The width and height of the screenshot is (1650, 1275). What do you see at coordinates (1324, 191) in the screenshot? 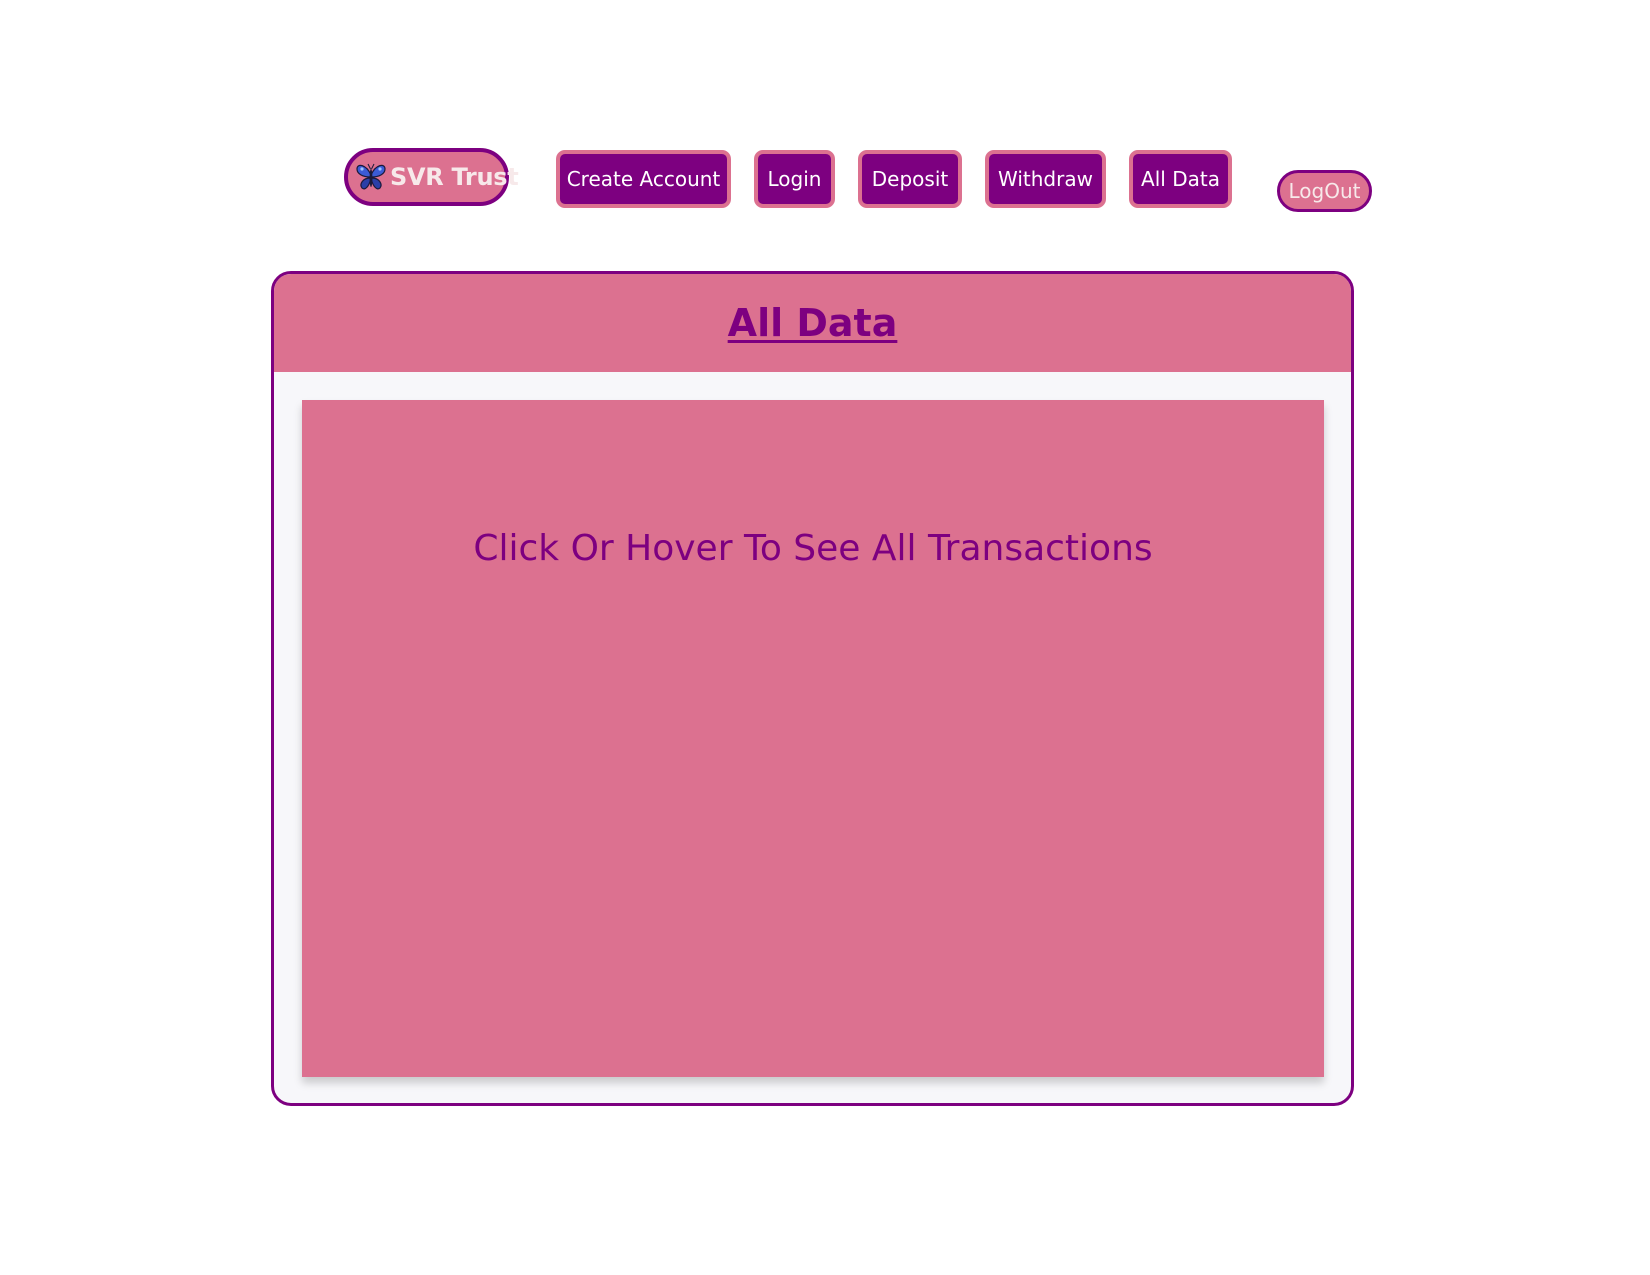
I see `logout-button: LogOut` at bounding box center [1324, 191].